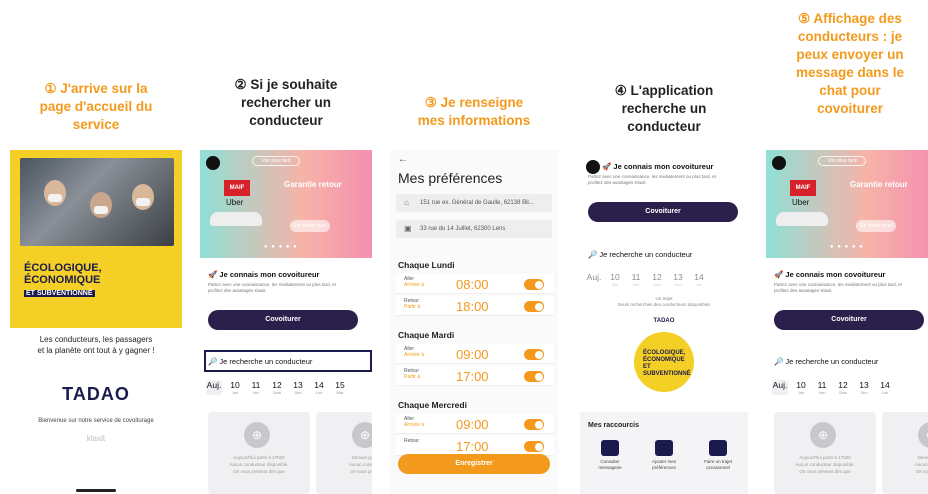 The height and width of the screenshot is (494, 928). What do you see at coordinates (832, 387) in the screenshot?
I see `day-picker: Auj. - 10 Jeu 11 Ven 12 Sam 13 Dim 14 Lun` at bounding box center [832, 387].